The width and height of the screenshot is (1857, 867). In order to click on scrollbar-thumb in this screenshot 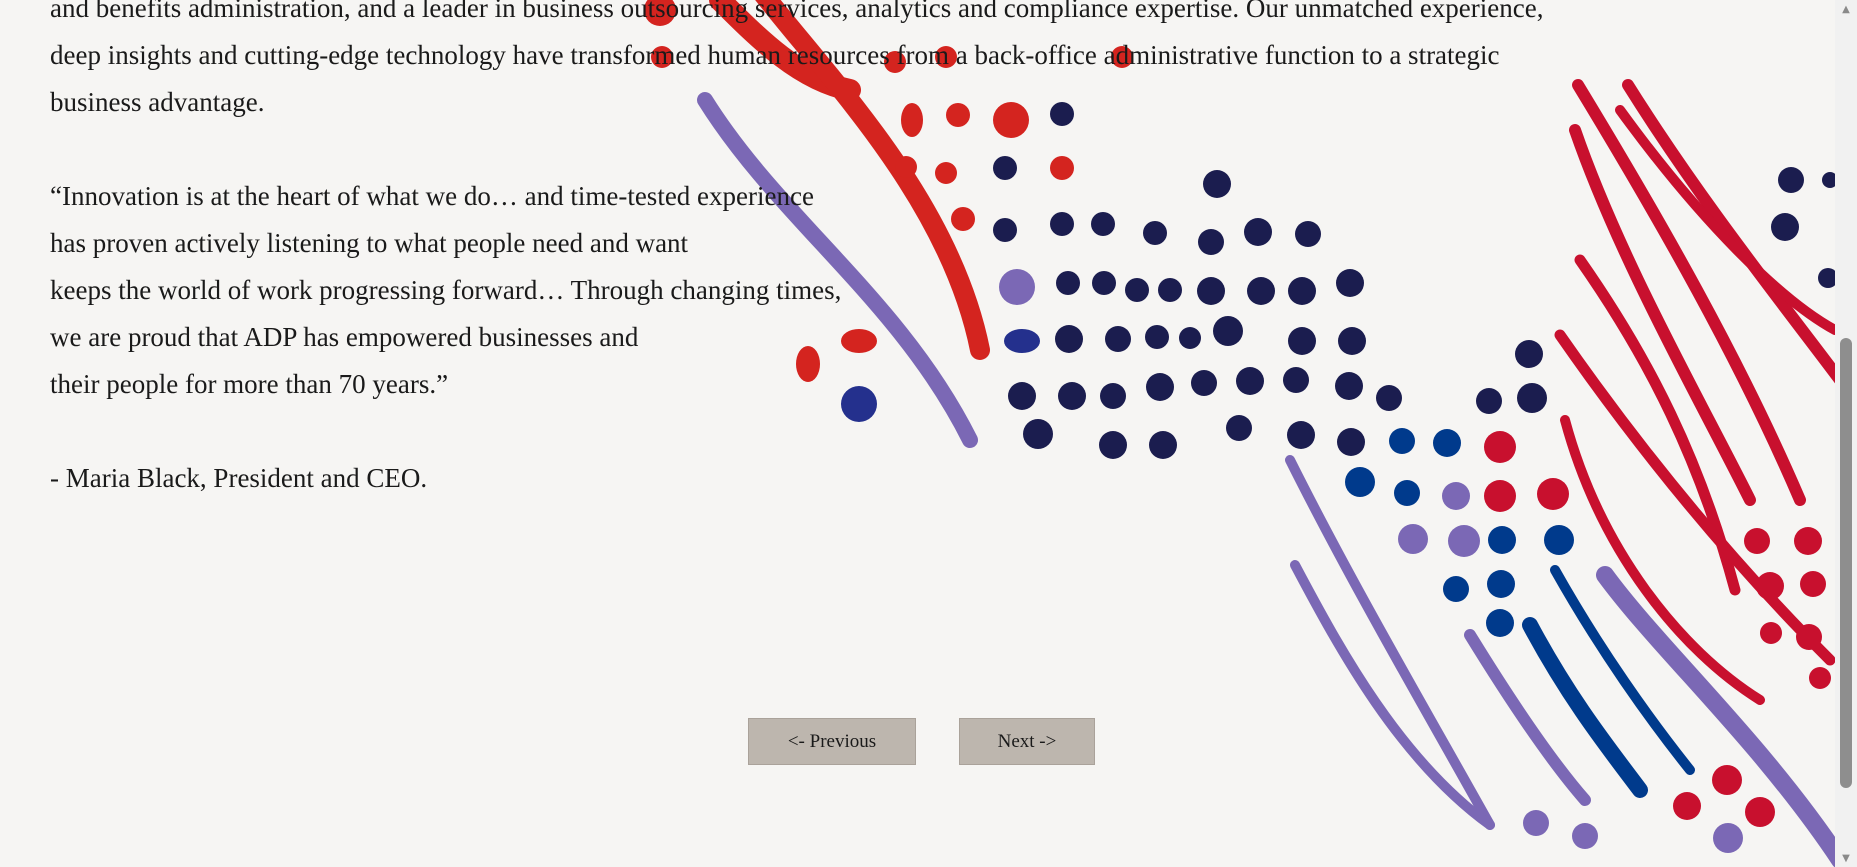, I will do `click(1846, 563)`.